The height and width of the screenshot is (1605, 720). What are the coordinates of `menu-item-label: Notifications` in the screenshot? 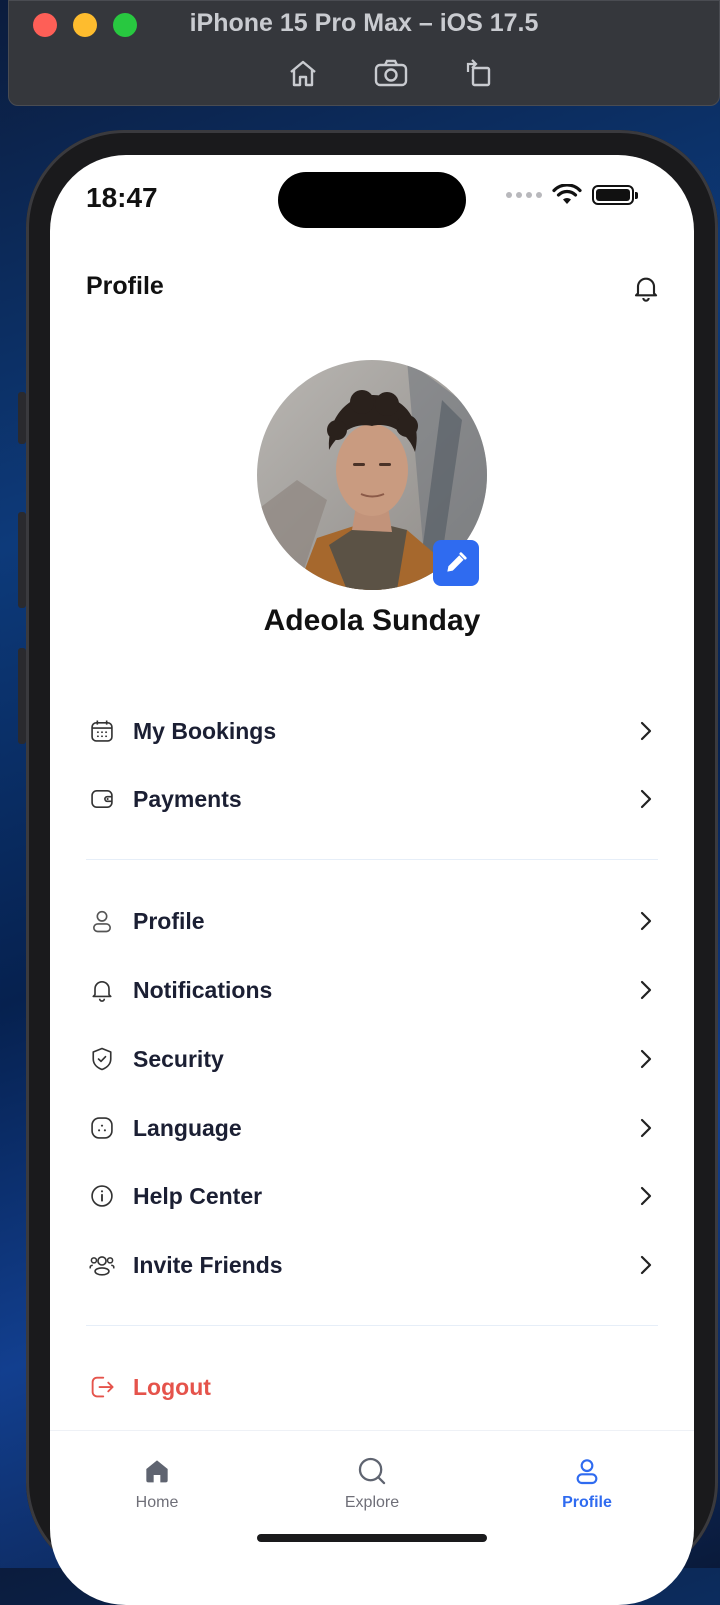 It's located at (203, 989).